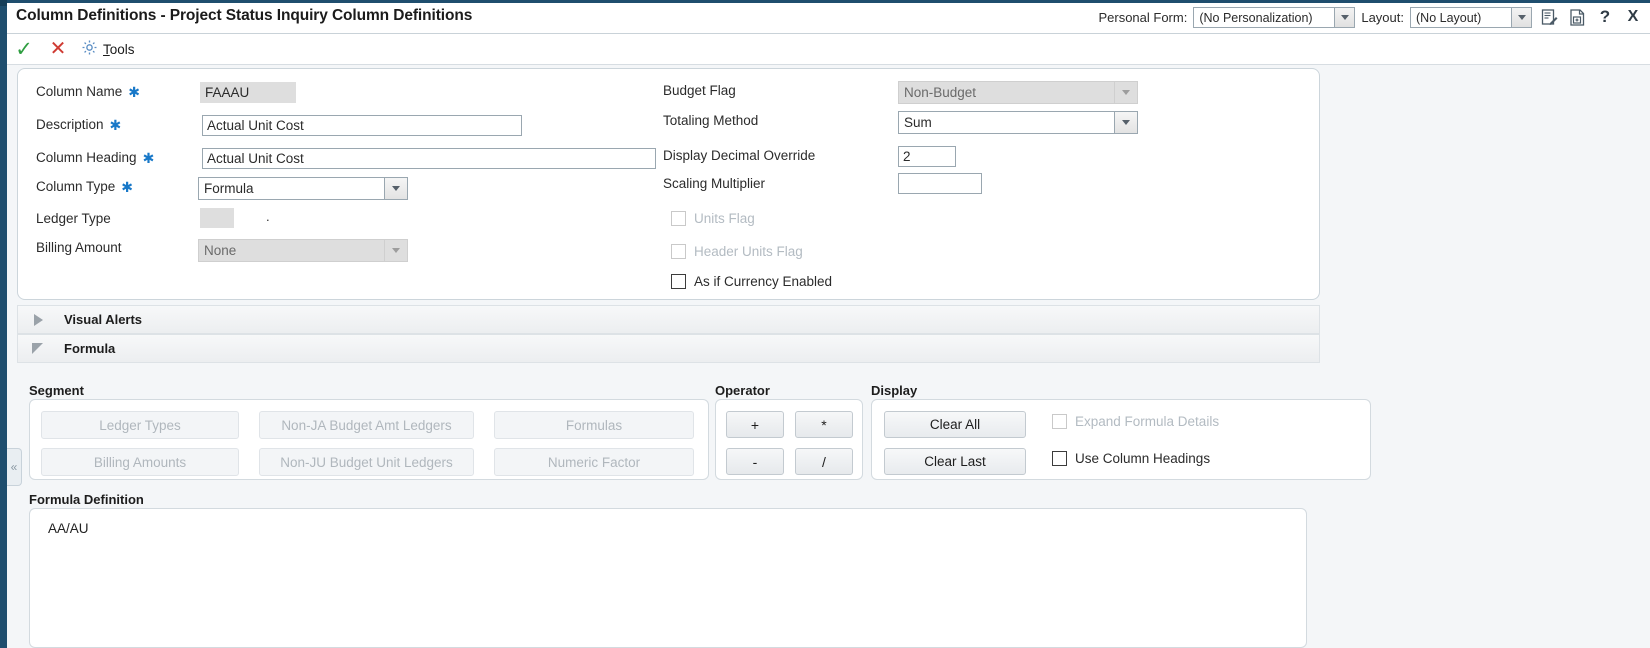 Image resolution: width=1650 pixels, height=648 pixels. Describe the element at coordinates (86, 157) in the screenshot. I see `label-column-heading: Column Heading` at that location.